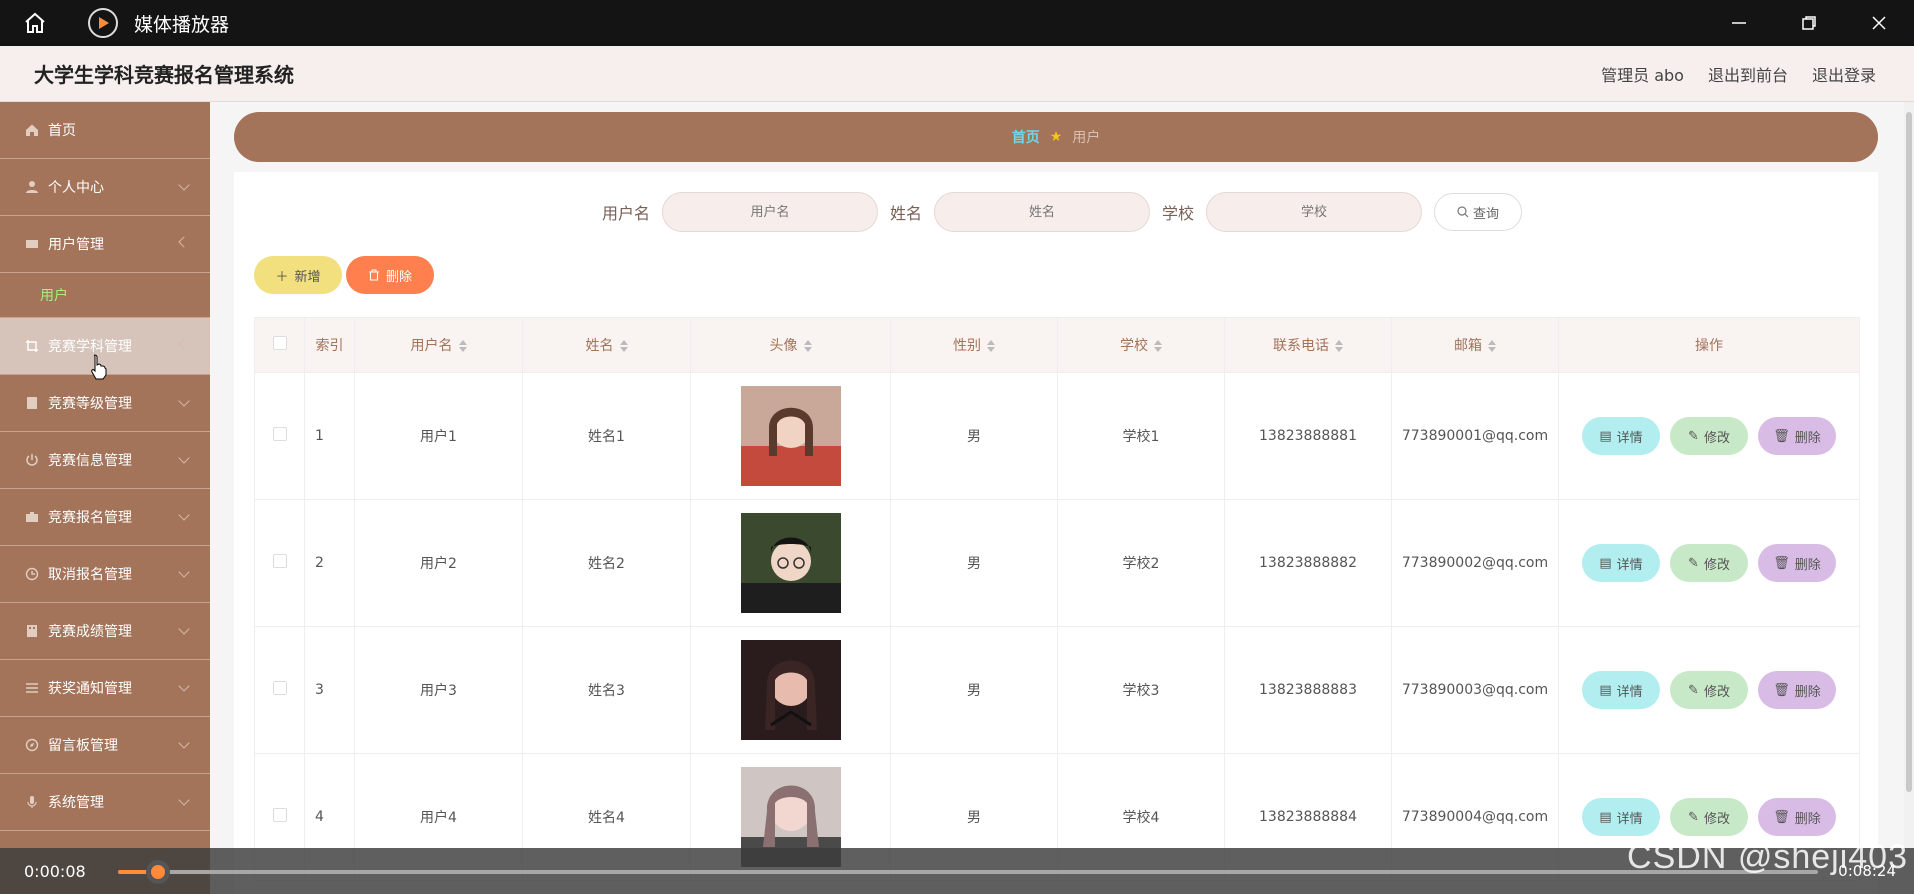 Image resolution: width=1914 pixels, height=894 pixels. What do you see at coordinates (35, 23) in the screenshot?
I see `home-button` at bounding box center [35, 23].